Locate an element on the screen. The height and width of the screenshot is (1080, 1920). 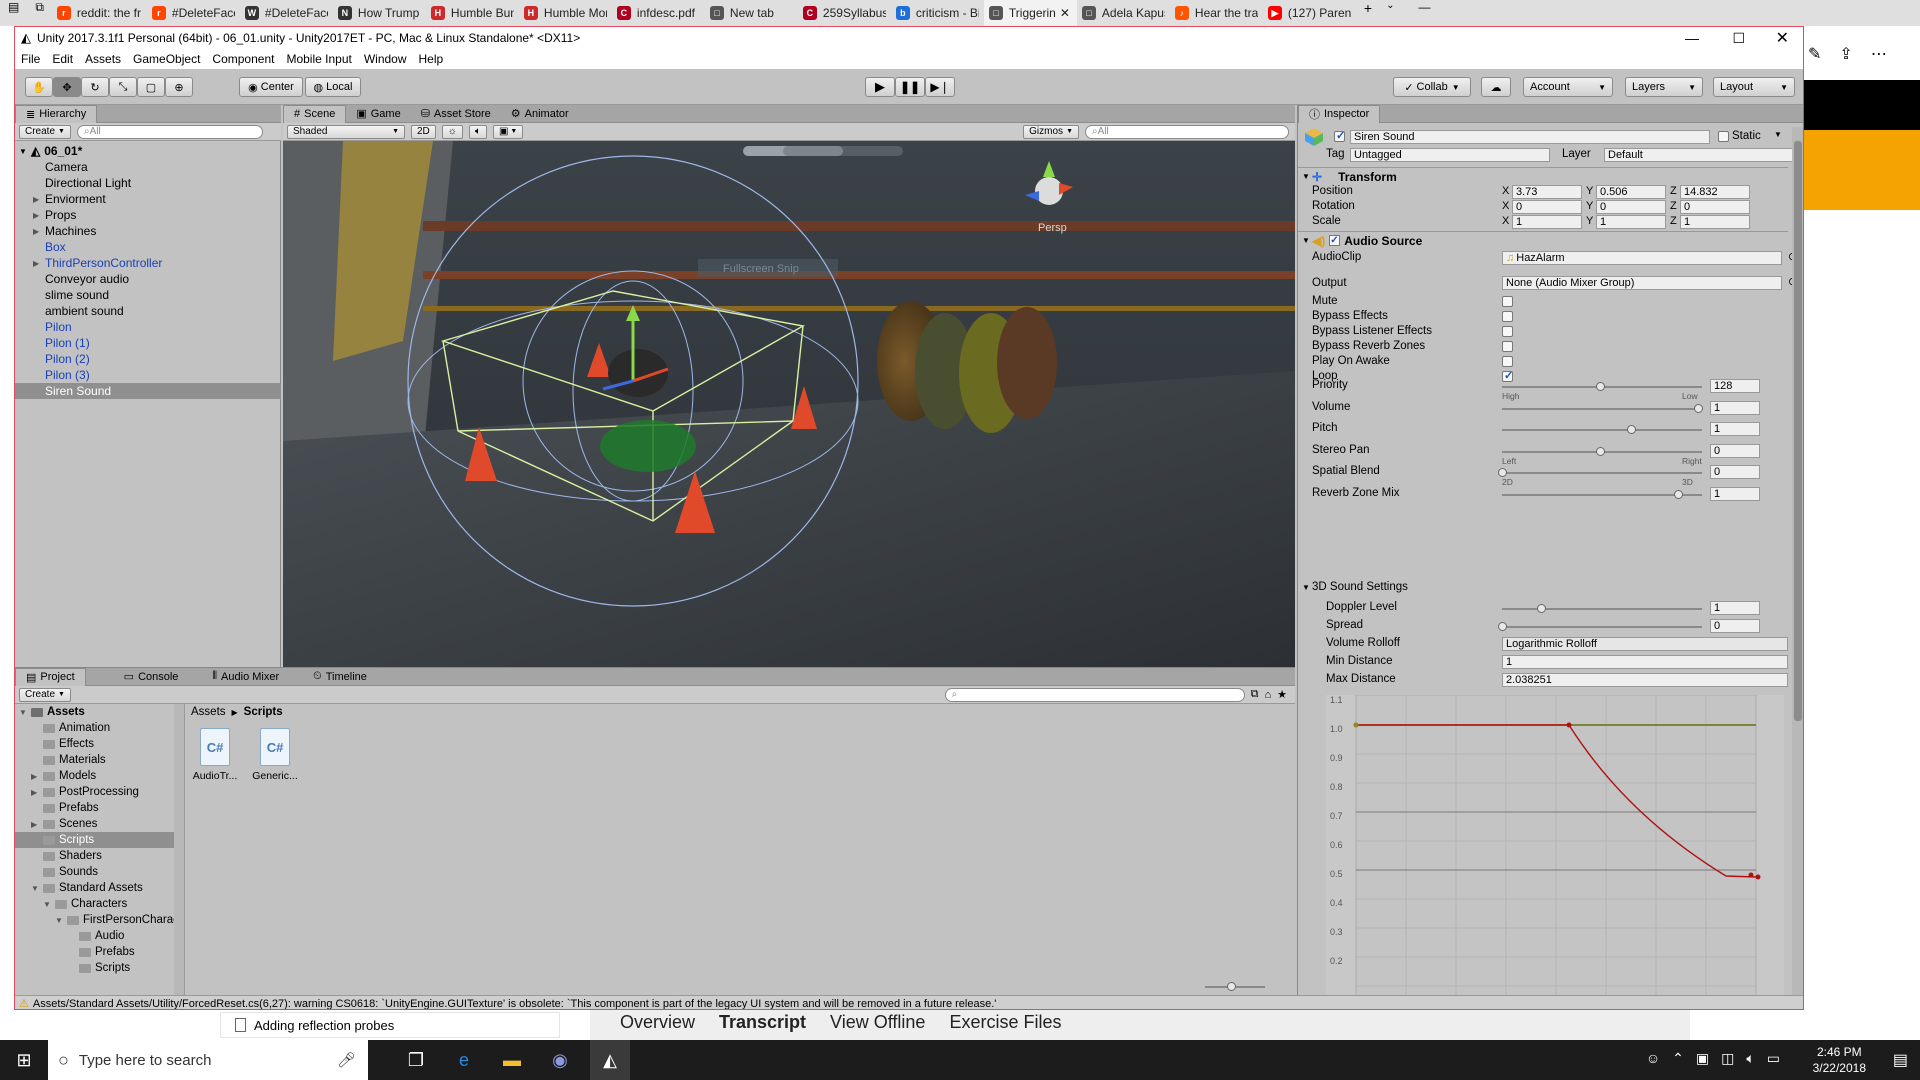
pivot-center-button: ◉ Center is located at coordinates (271, 87).